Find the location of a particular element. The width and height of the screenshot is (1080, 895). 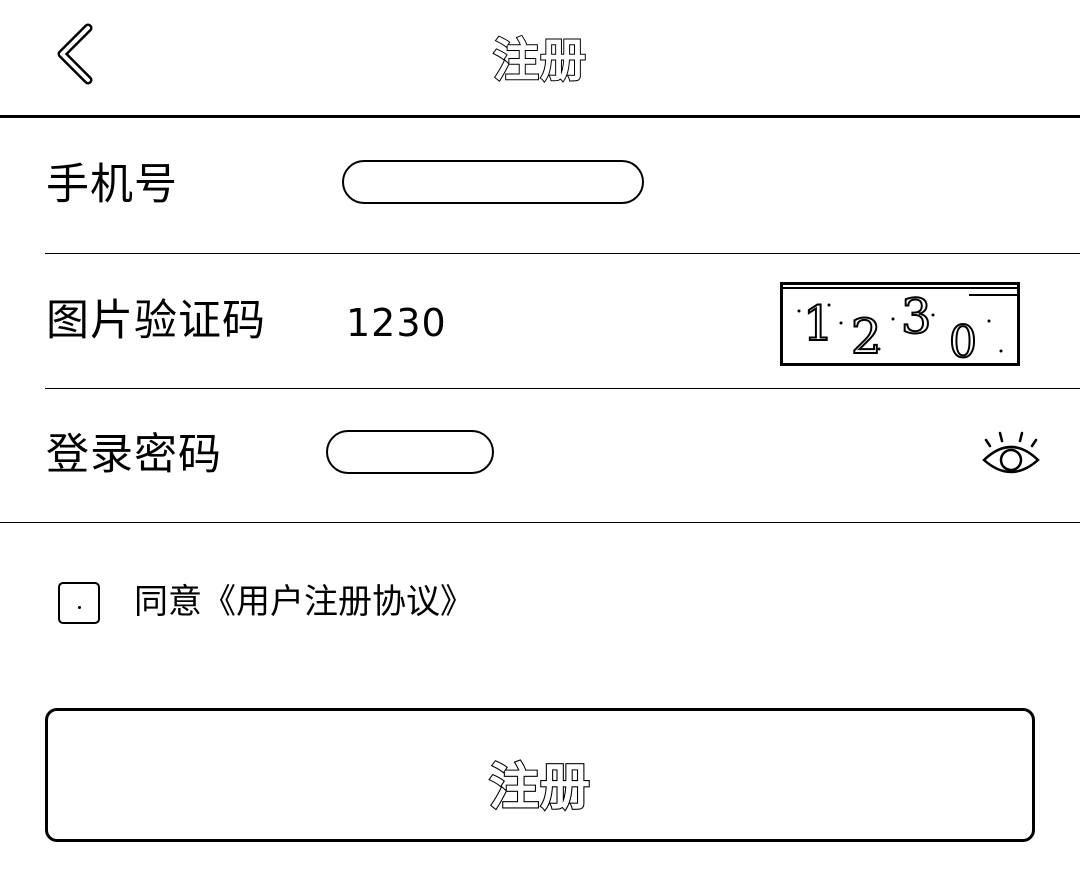

register-button-label: 注册 is located at coordinates (539, 787).